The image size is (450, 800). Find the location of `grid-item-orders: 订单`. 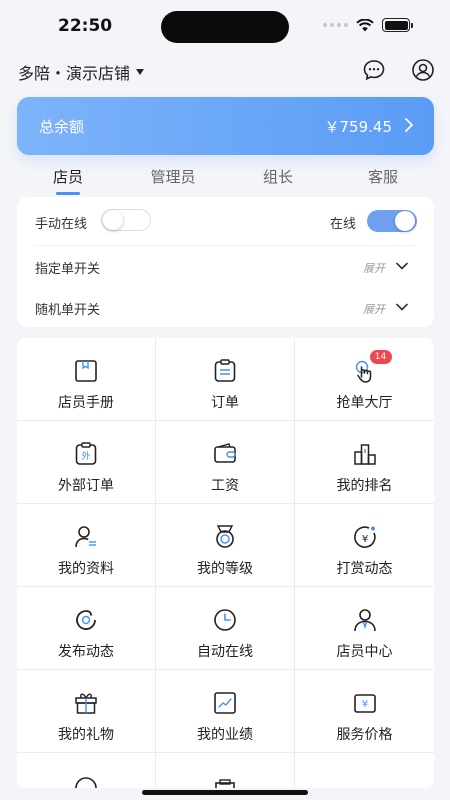

grid-item-orders: 订单 is located at coordinates (225, 379).